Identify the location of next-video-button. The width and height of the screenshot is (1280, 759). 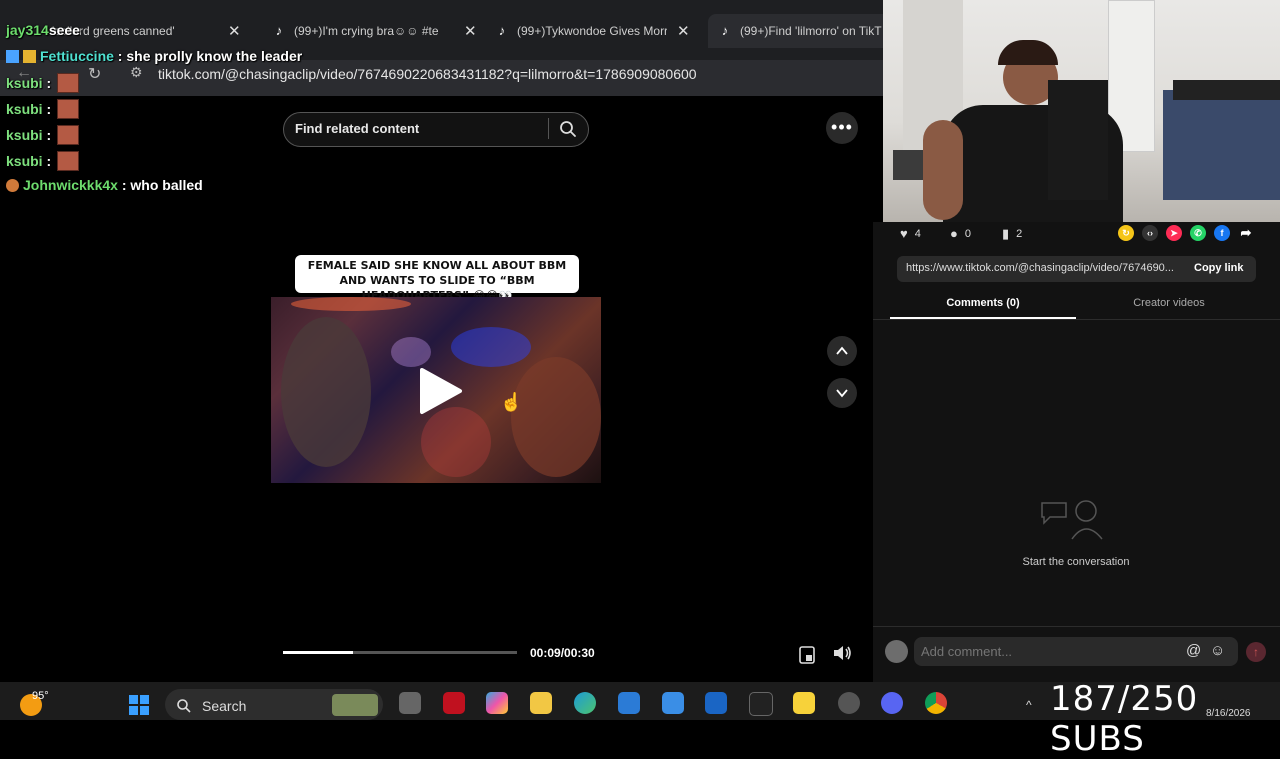
(842, 393).